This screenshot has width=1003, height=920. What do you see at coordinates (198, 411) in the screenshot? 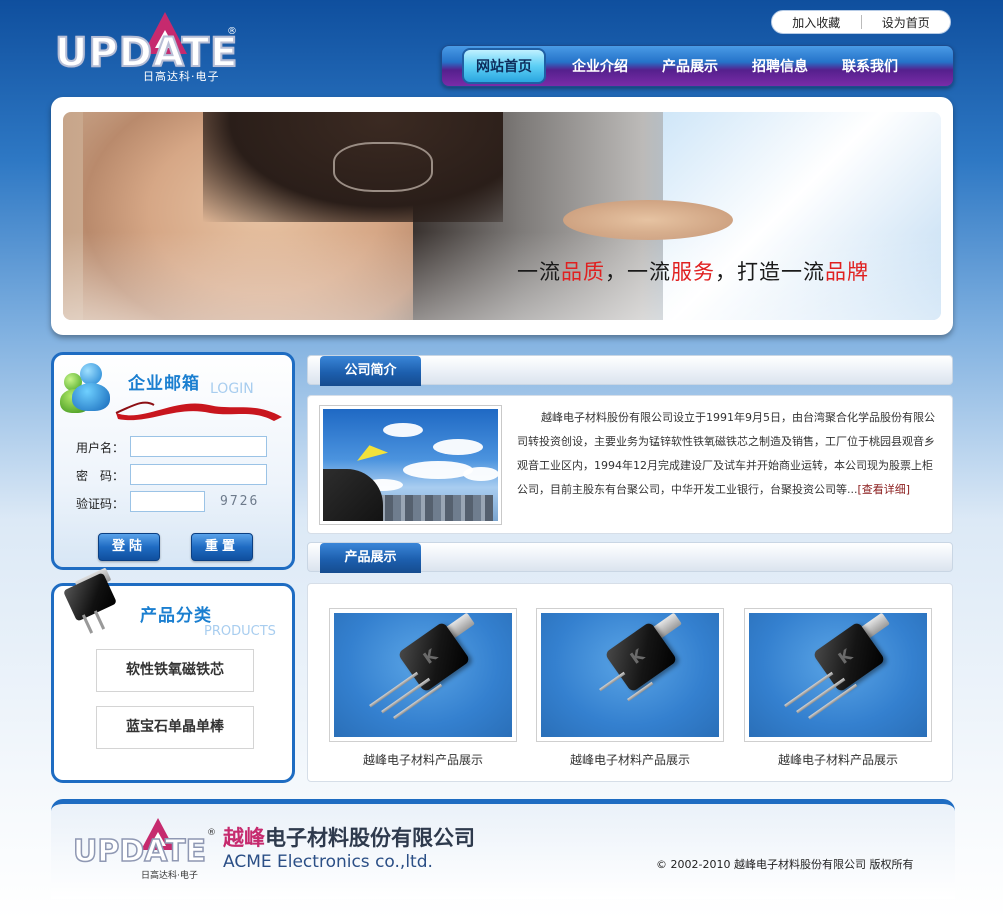
I see `ribbon-icon` at bounding box center [198, 411].